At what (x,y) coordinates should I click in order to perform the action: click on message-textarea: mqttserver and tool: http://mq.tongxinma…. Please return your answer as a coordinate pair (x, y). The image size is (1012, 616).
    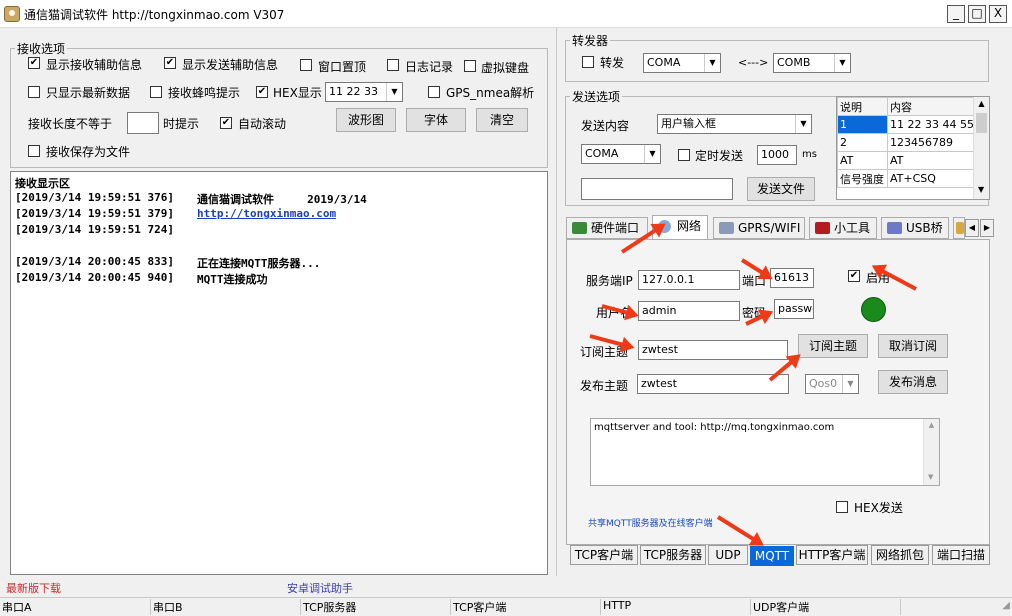
    Looking at the image, I should click on (765, 452).